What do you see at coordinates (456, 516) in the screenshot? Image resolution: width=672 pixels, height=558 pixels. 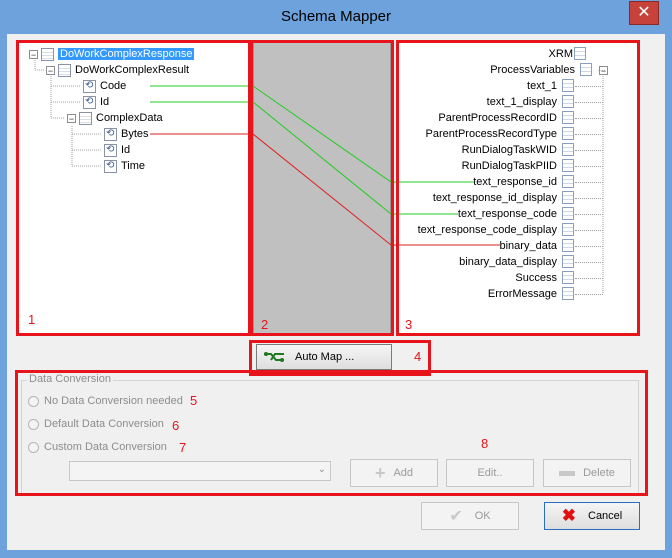 I see `checkmark-icon: ✔` at bounding box center [456, 516].